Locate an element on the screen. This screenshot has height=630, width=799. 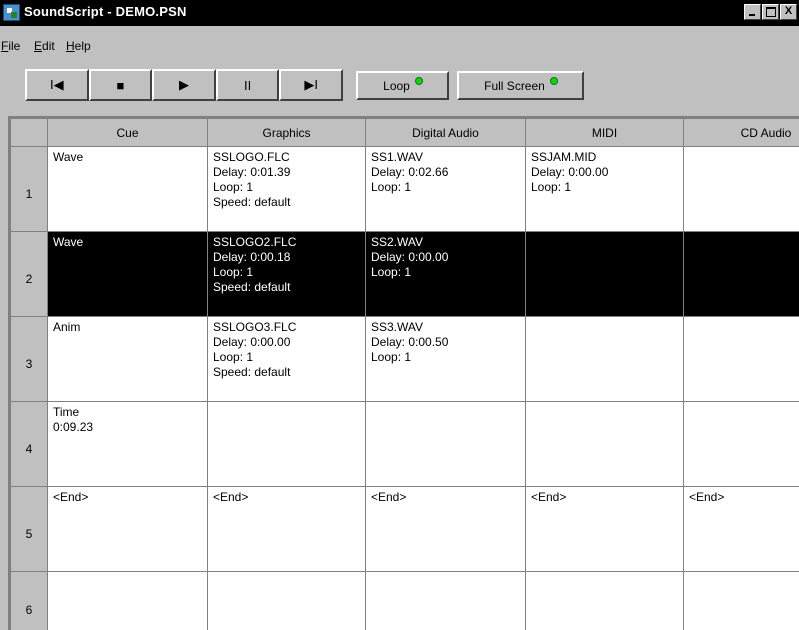
maximize-icon is located at coordinates (771, 12).